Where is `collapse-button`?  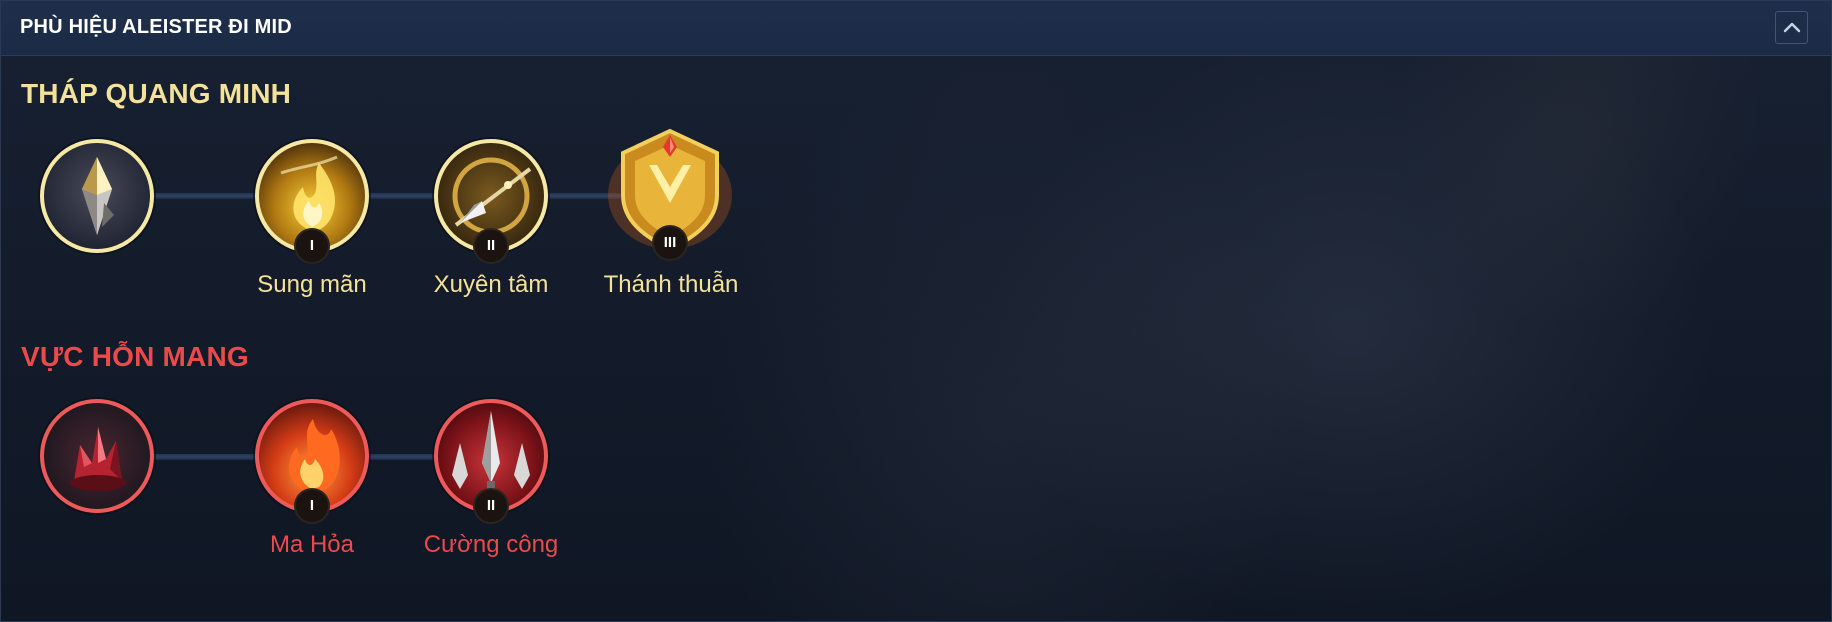
collapse-button is located at coordinates (1791, 27).